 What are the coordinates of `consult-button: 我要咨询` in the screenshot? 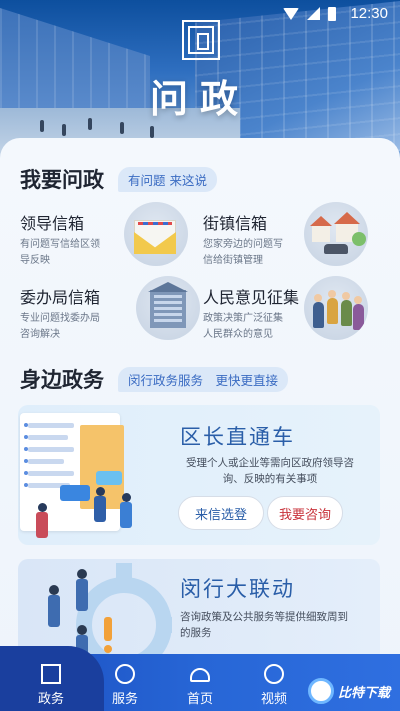 It's located at (305, 513).